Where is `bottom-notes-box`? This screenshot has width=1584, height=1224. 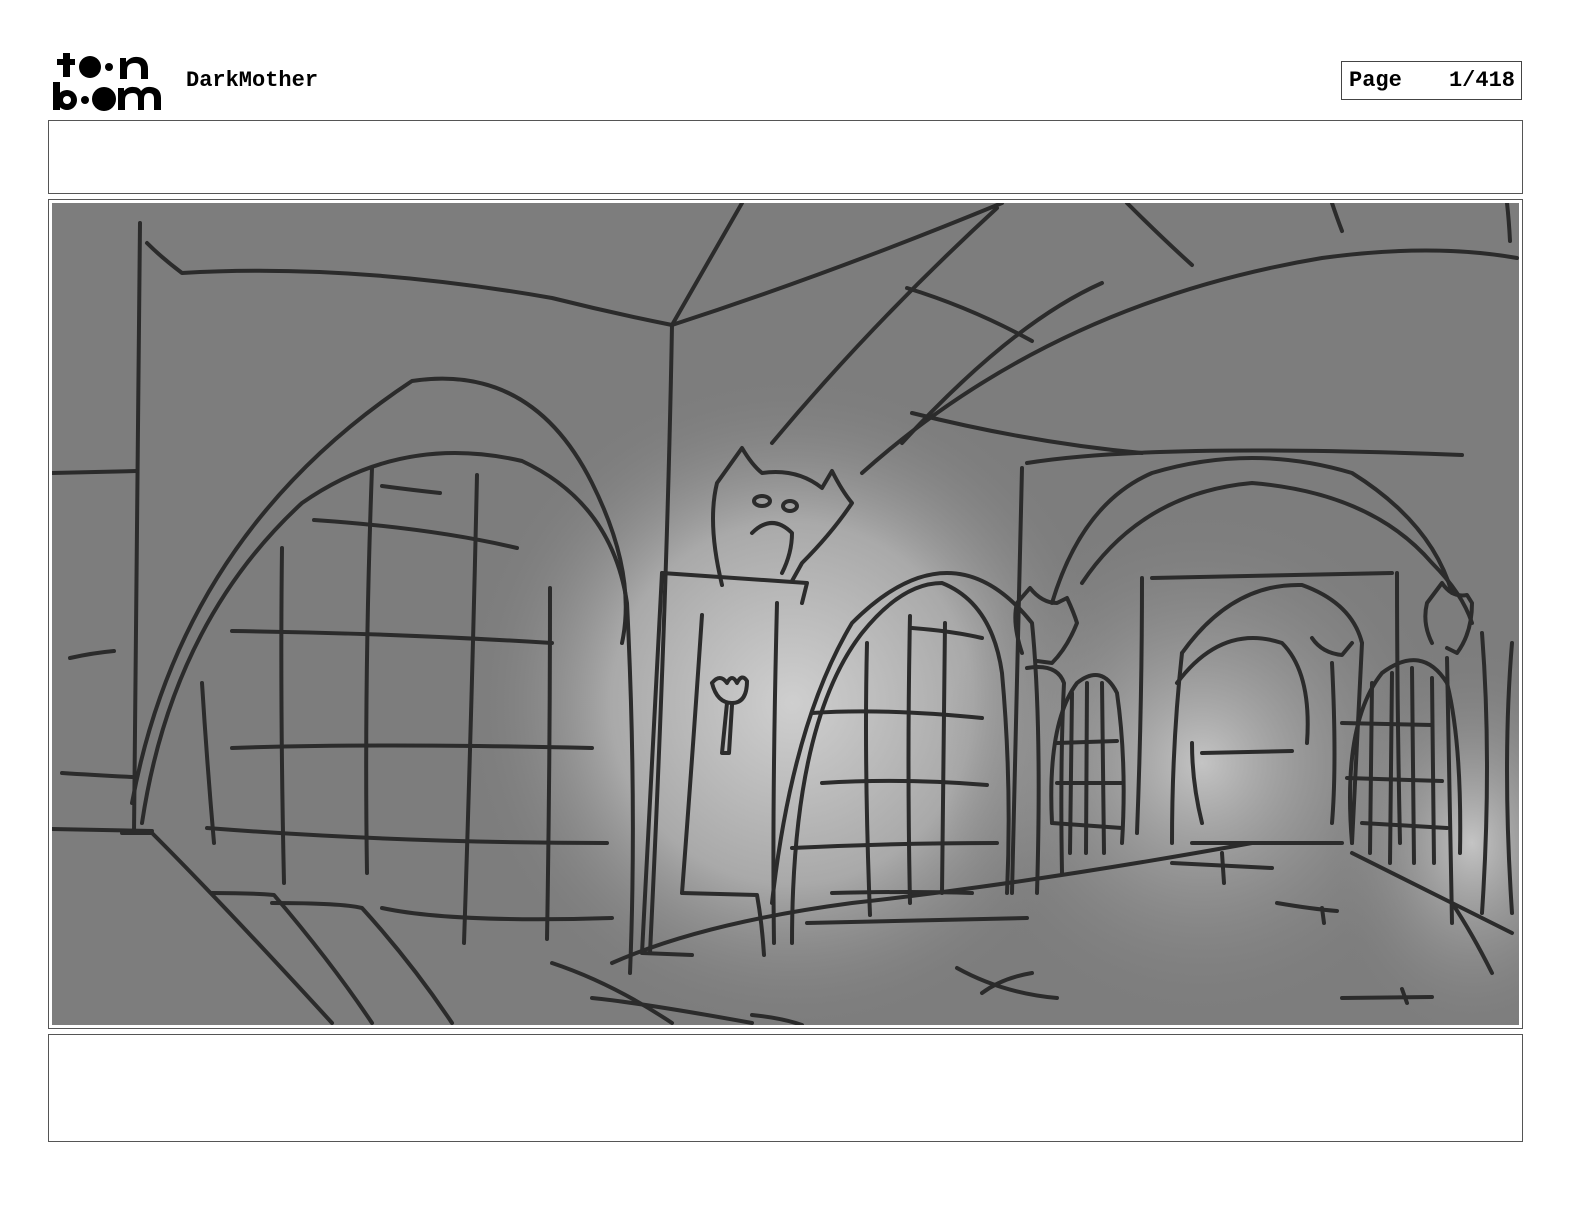
bottom-notes-box is located at coordinates (785, 1088).